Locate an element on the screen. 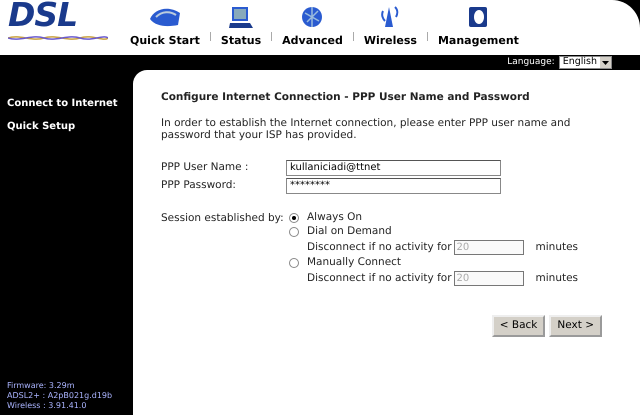  wave-icon is located at coordinates (58, 38).